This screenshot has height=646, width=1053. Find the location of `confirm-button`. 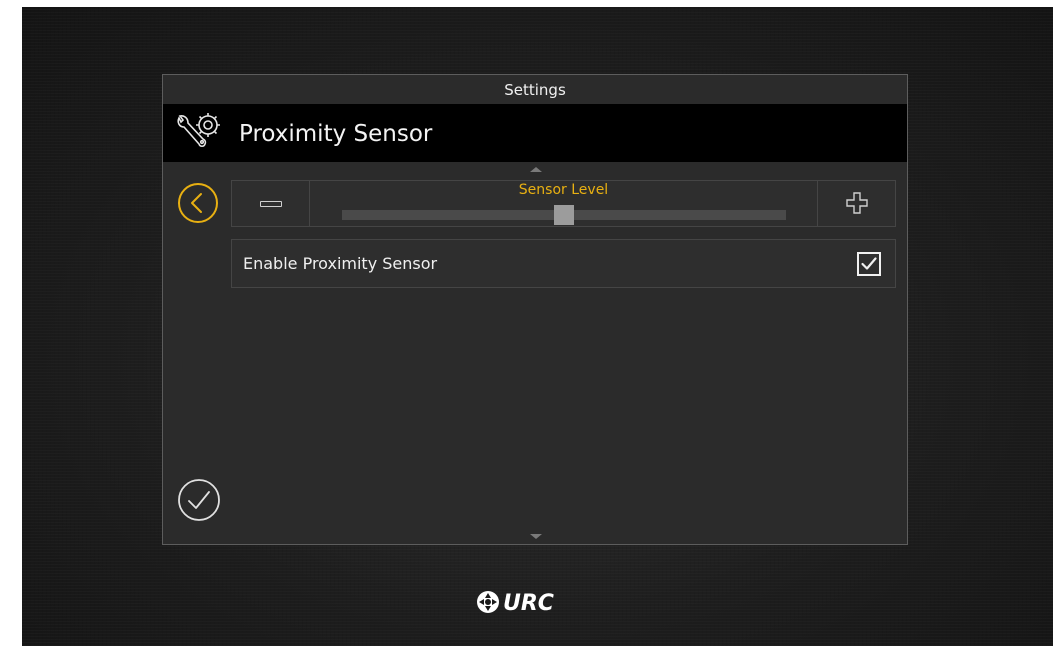

confirm-button is located at coordinates (199, 500).